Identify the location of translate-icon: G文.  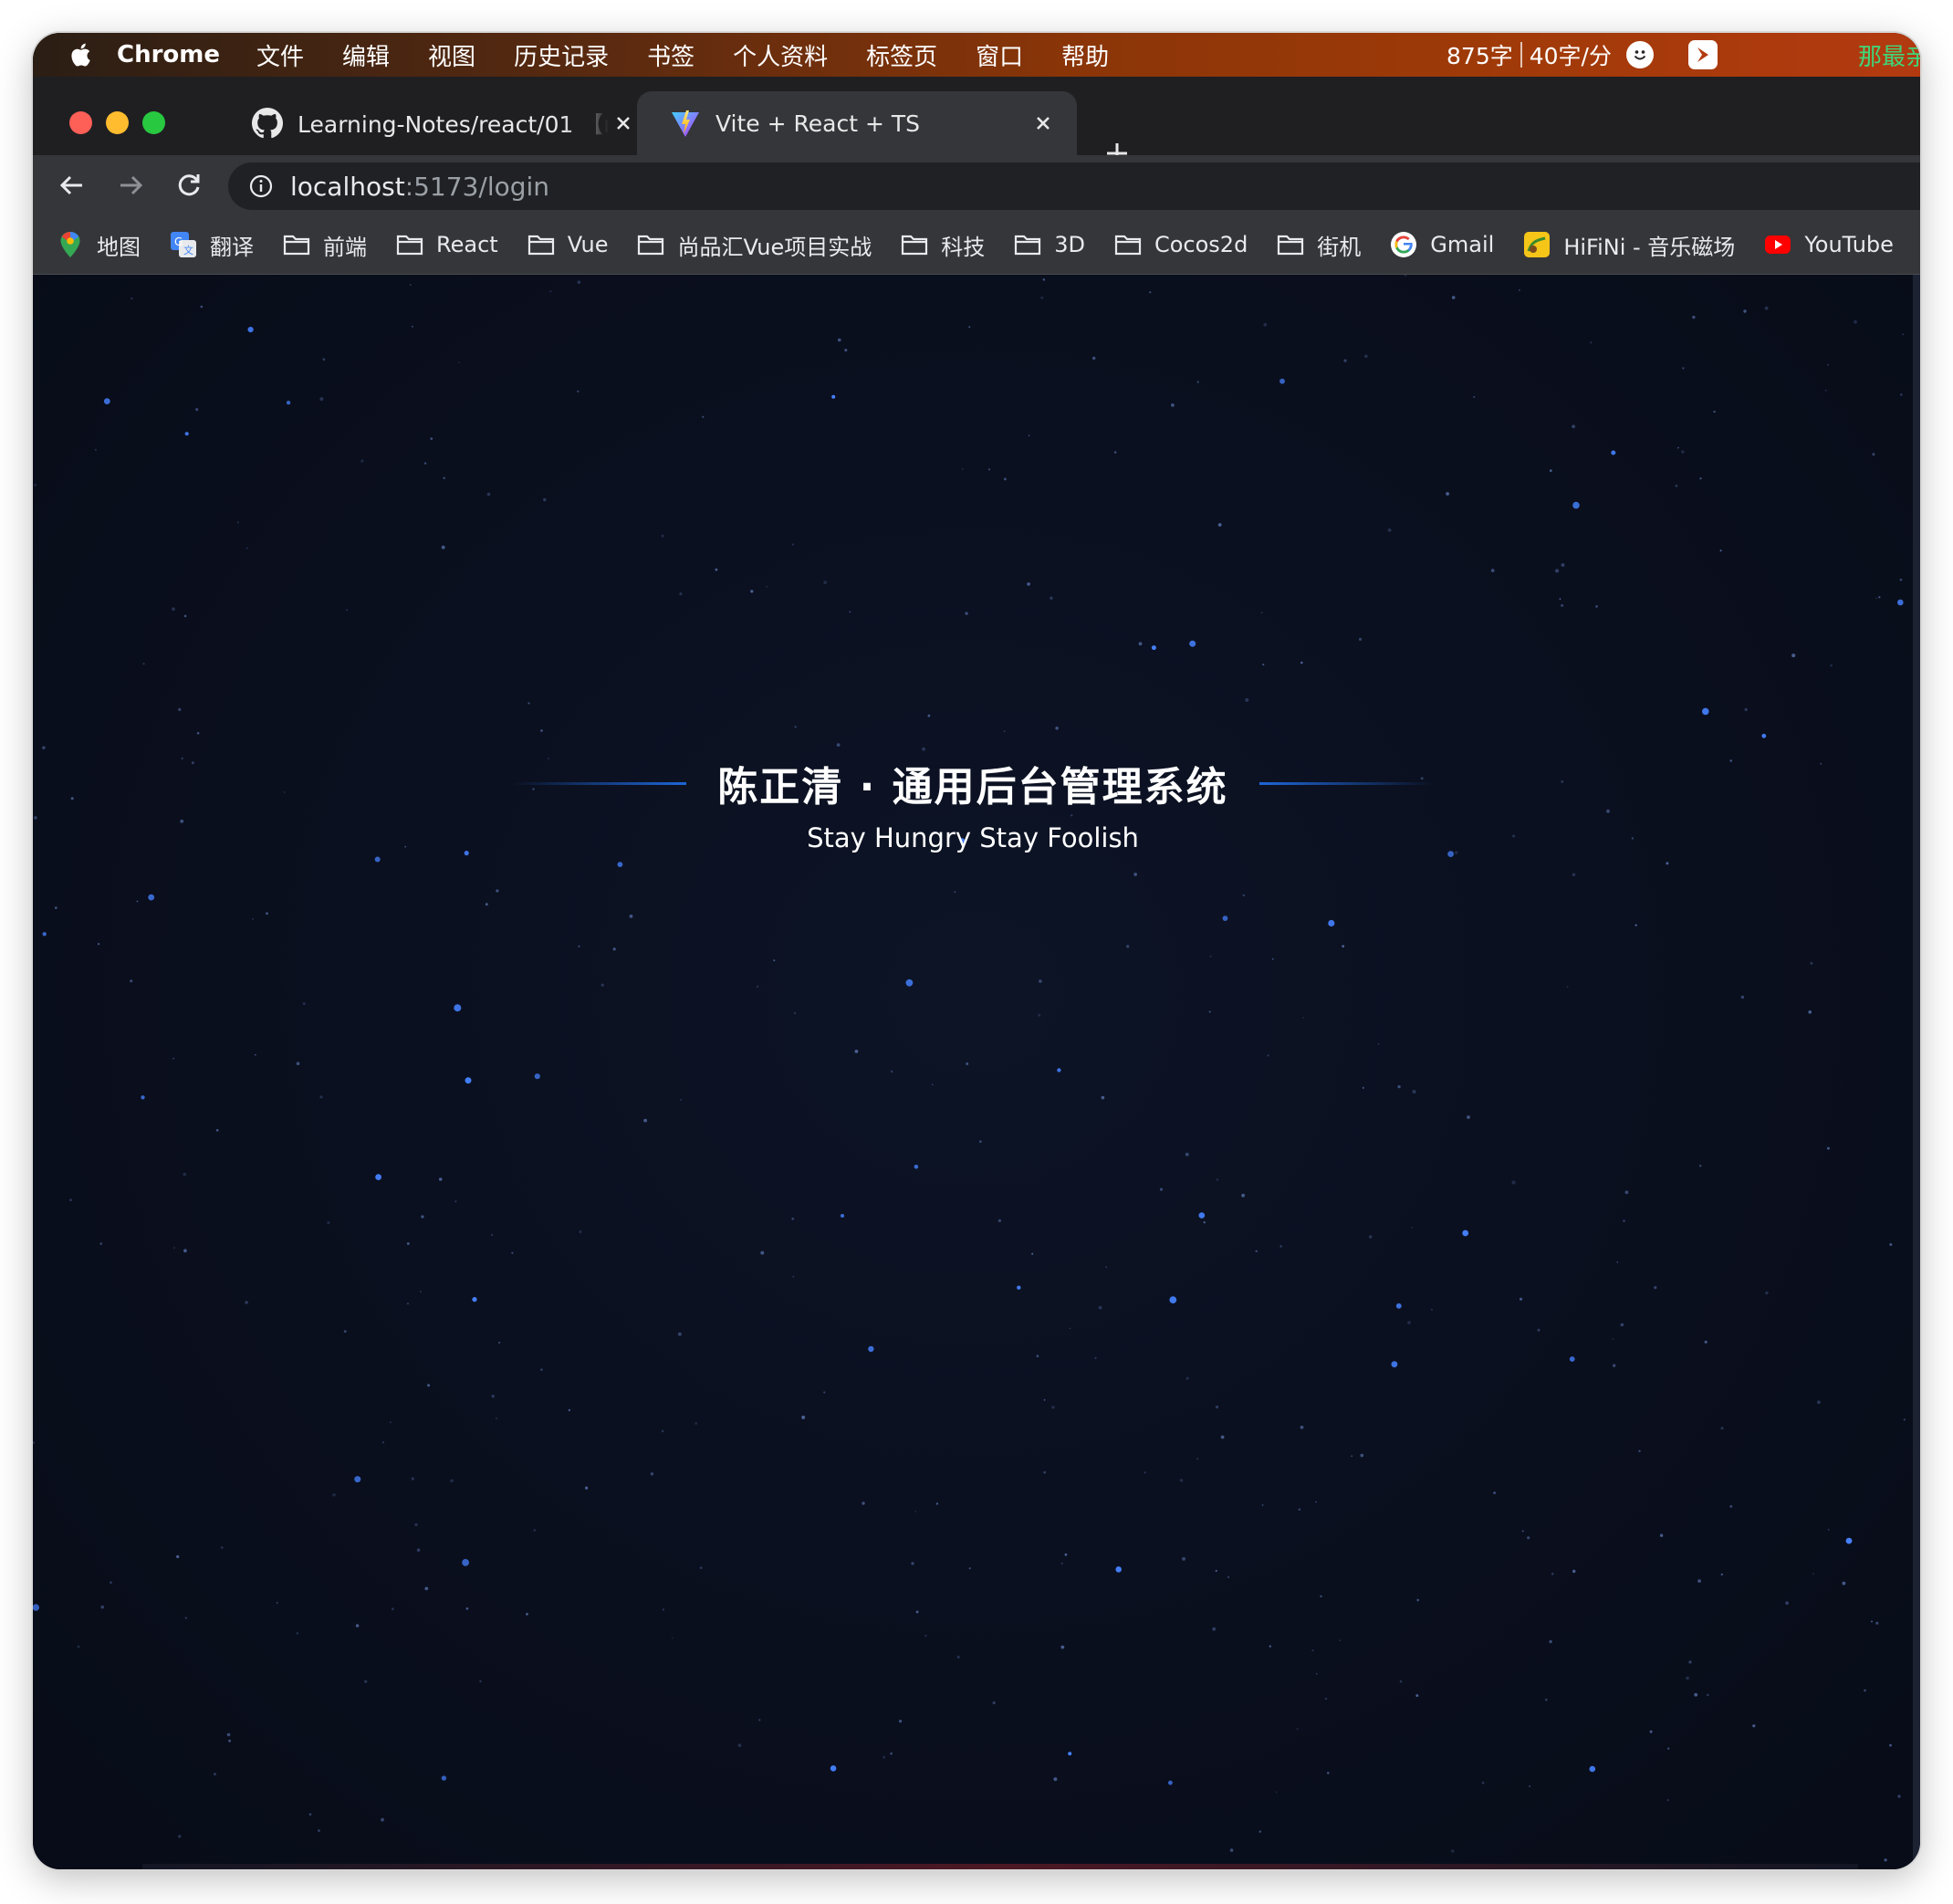
(183, 244).